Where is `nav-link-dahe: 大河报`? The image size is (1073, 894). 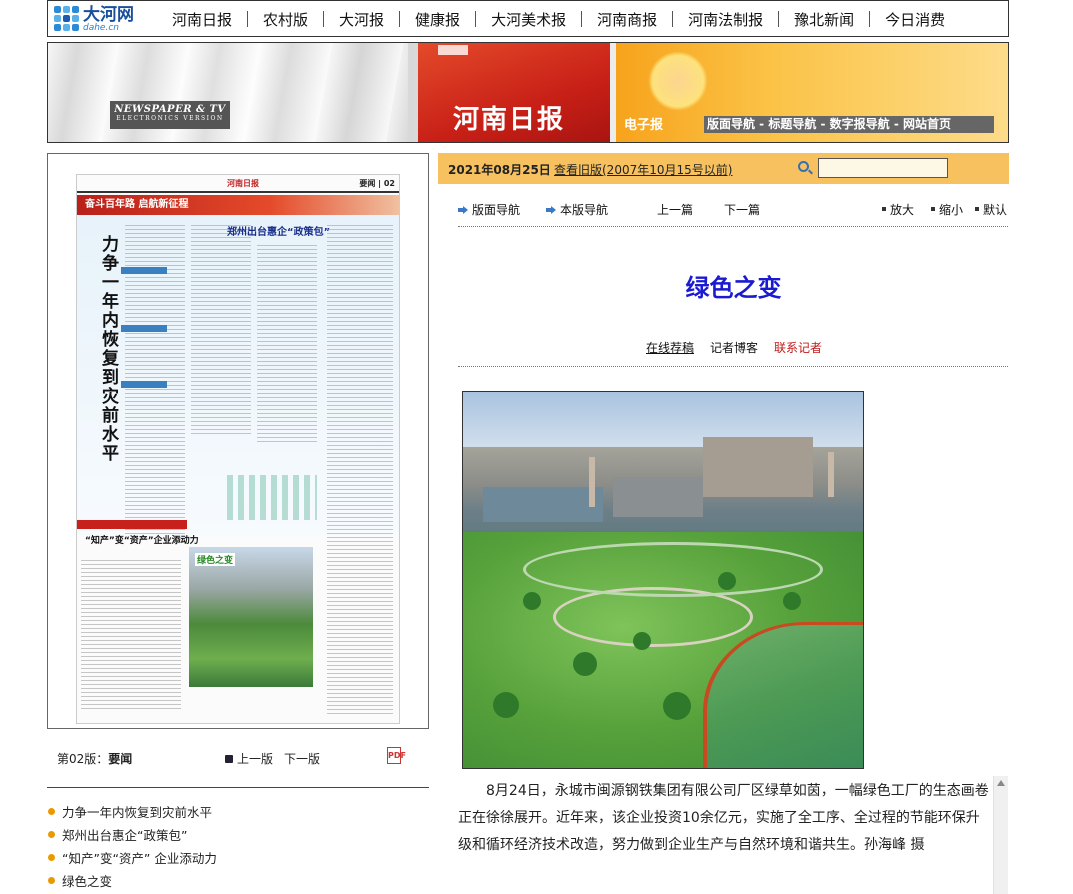 nav-link-dahe: 大河报 is located at coordinates (361, 19).